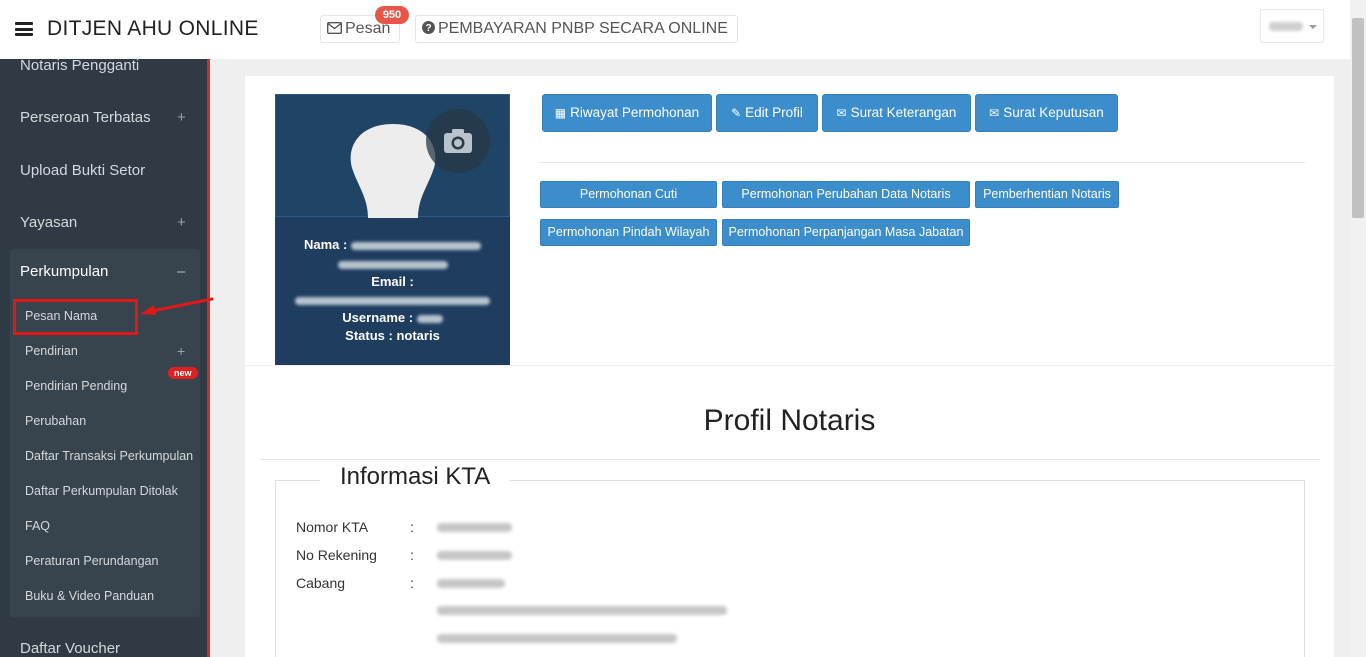 The width and height of the screenshot is (1366, 657). I want to click on sidebar-item-daftar-voucher: Daftar Voucher, so click(70, 648).